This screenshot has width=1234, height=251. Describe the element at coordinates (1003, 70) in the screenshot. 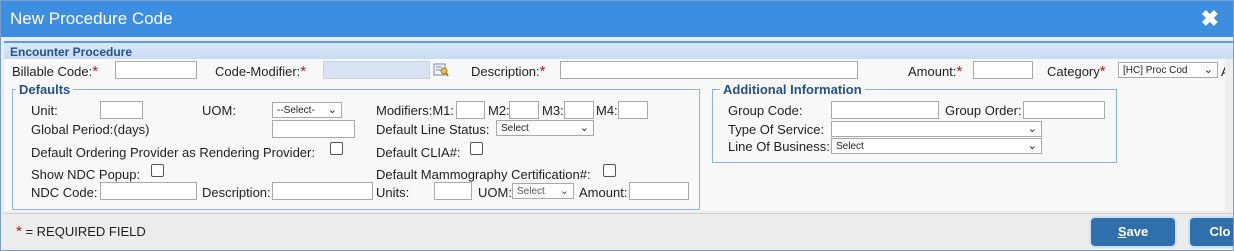

I see `amount-input` at that location.